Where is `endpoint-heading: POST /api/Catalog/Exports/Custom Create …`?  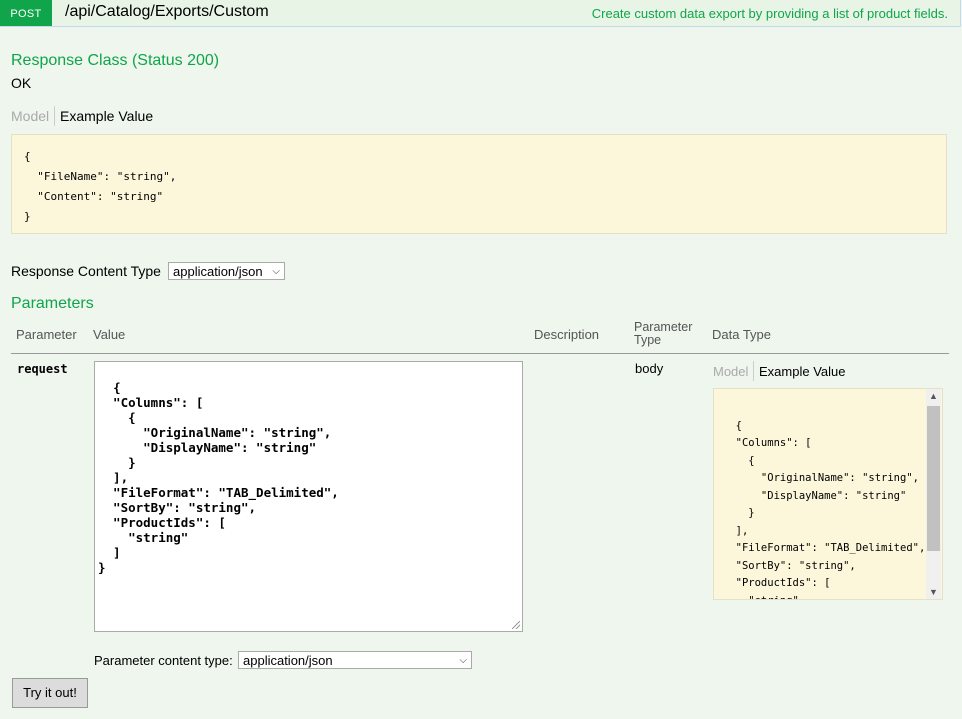 endpoint-heading: POST /api/Catalog/Exports/Custom Create … is located at coordinates (480, 13).